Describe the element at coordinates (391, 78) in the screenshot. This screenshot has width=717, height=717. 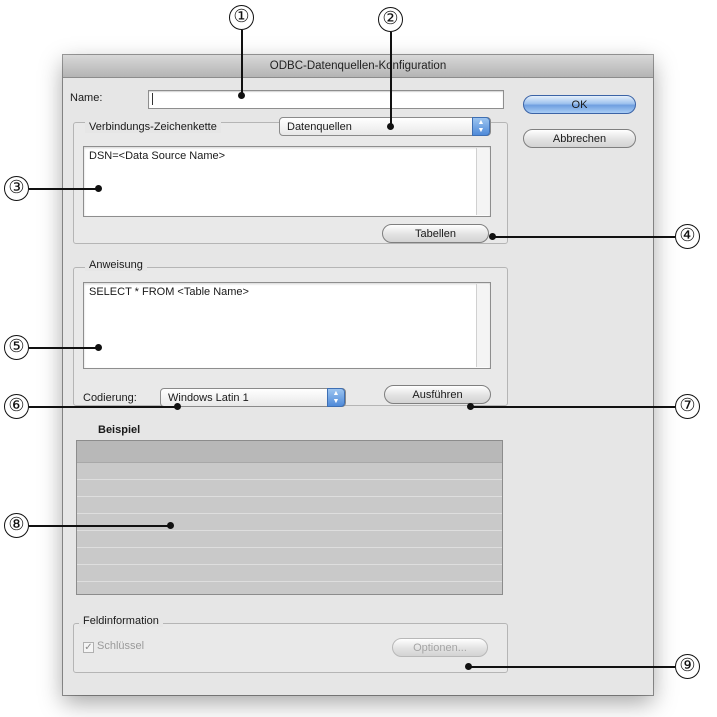
I see `callout-2-line` at that location.